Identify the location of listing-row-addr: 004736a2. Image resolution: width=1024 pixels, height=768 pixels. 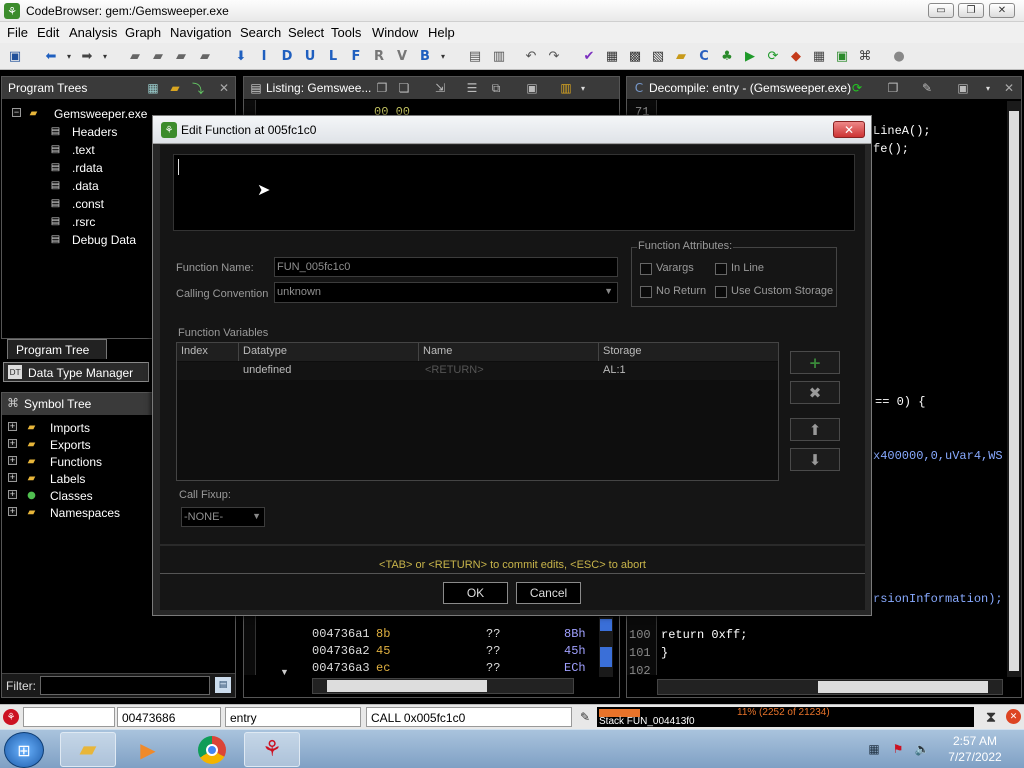
(341, 651).